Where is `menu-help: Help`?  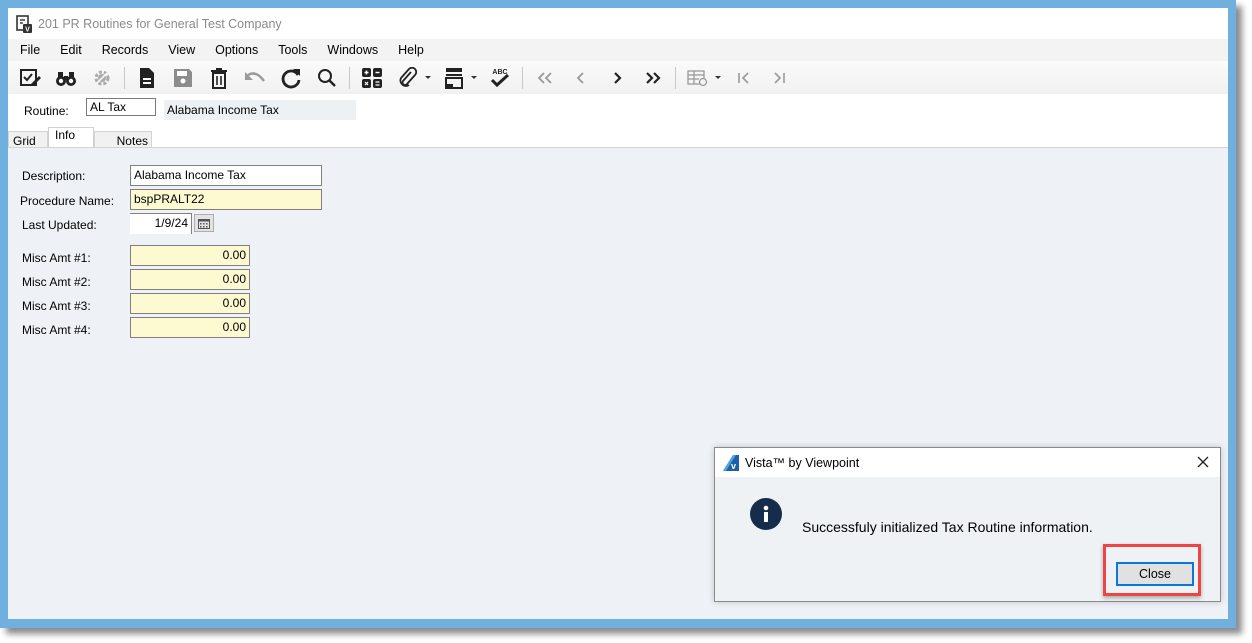
menu-help: Help is located at coordinates (411, 50).